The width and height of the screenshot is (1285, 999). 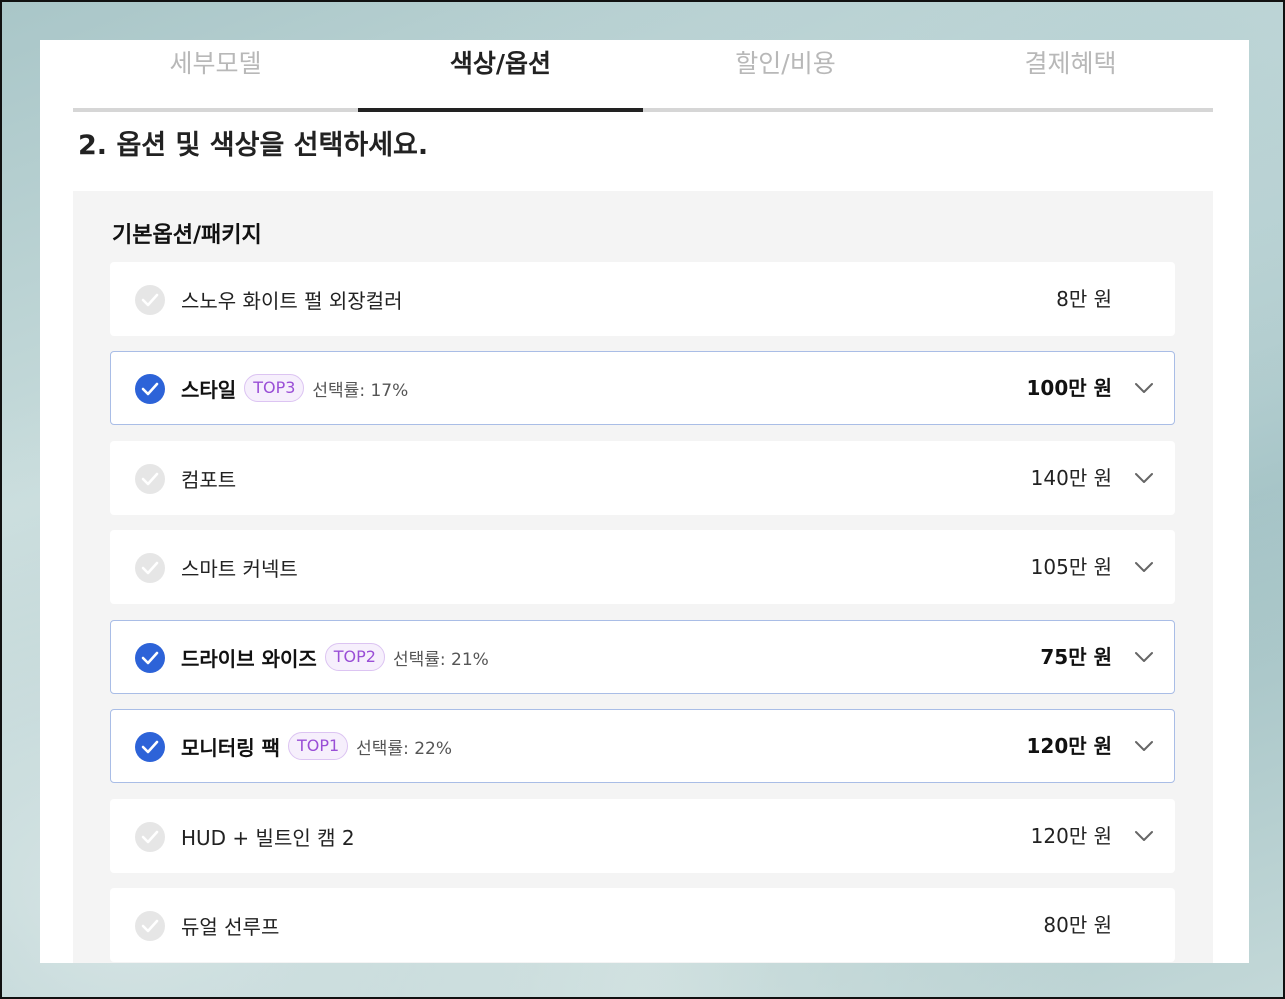 What do you see at coordinates (274, 388) in the screenshot?
I see `top-badge: TOP3` at bounding box center [274, 388].